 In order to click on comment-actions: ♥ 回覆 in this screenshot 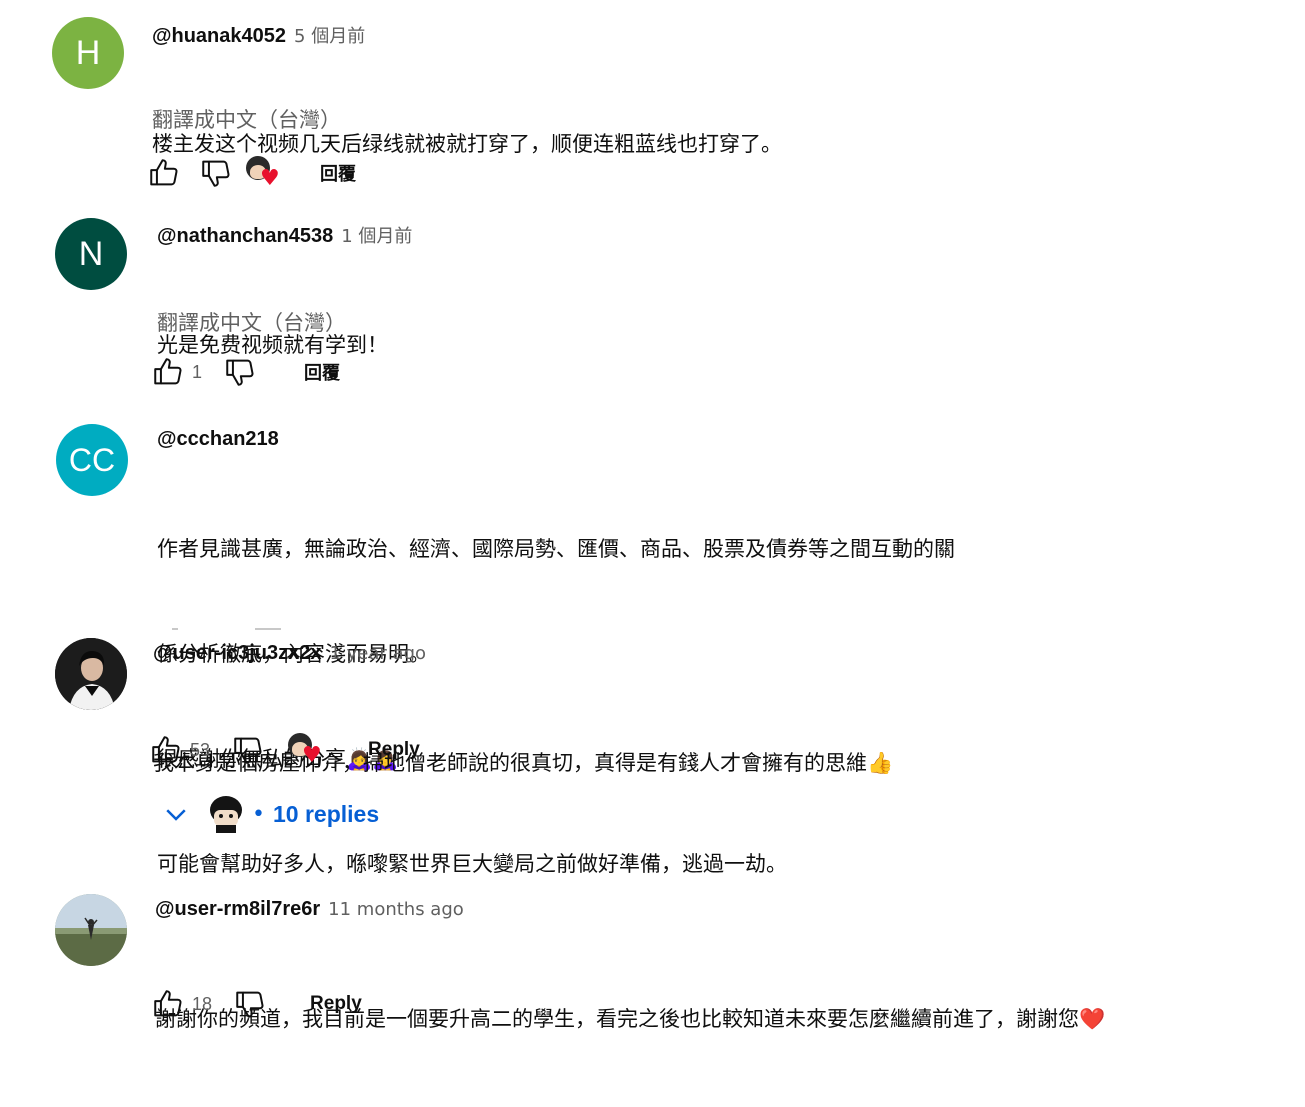, I will do `click(251, 173)`.